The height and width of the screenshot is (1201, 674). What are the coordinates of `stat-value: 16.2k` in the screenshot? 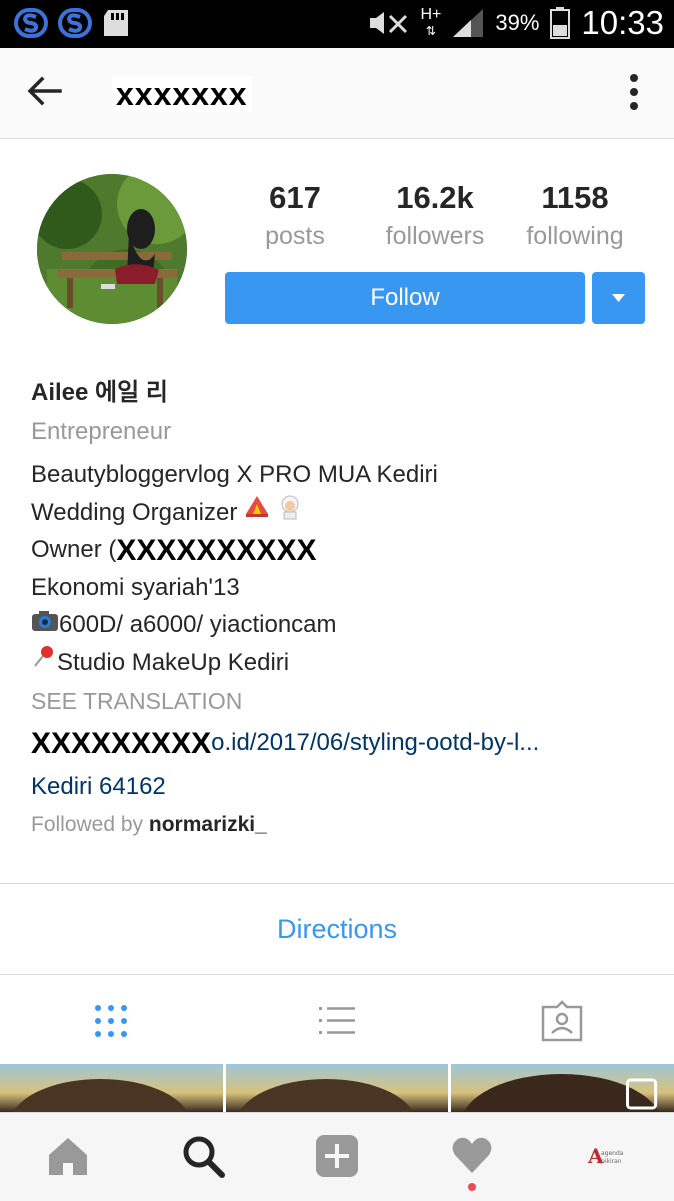 It's located at (435, 197).